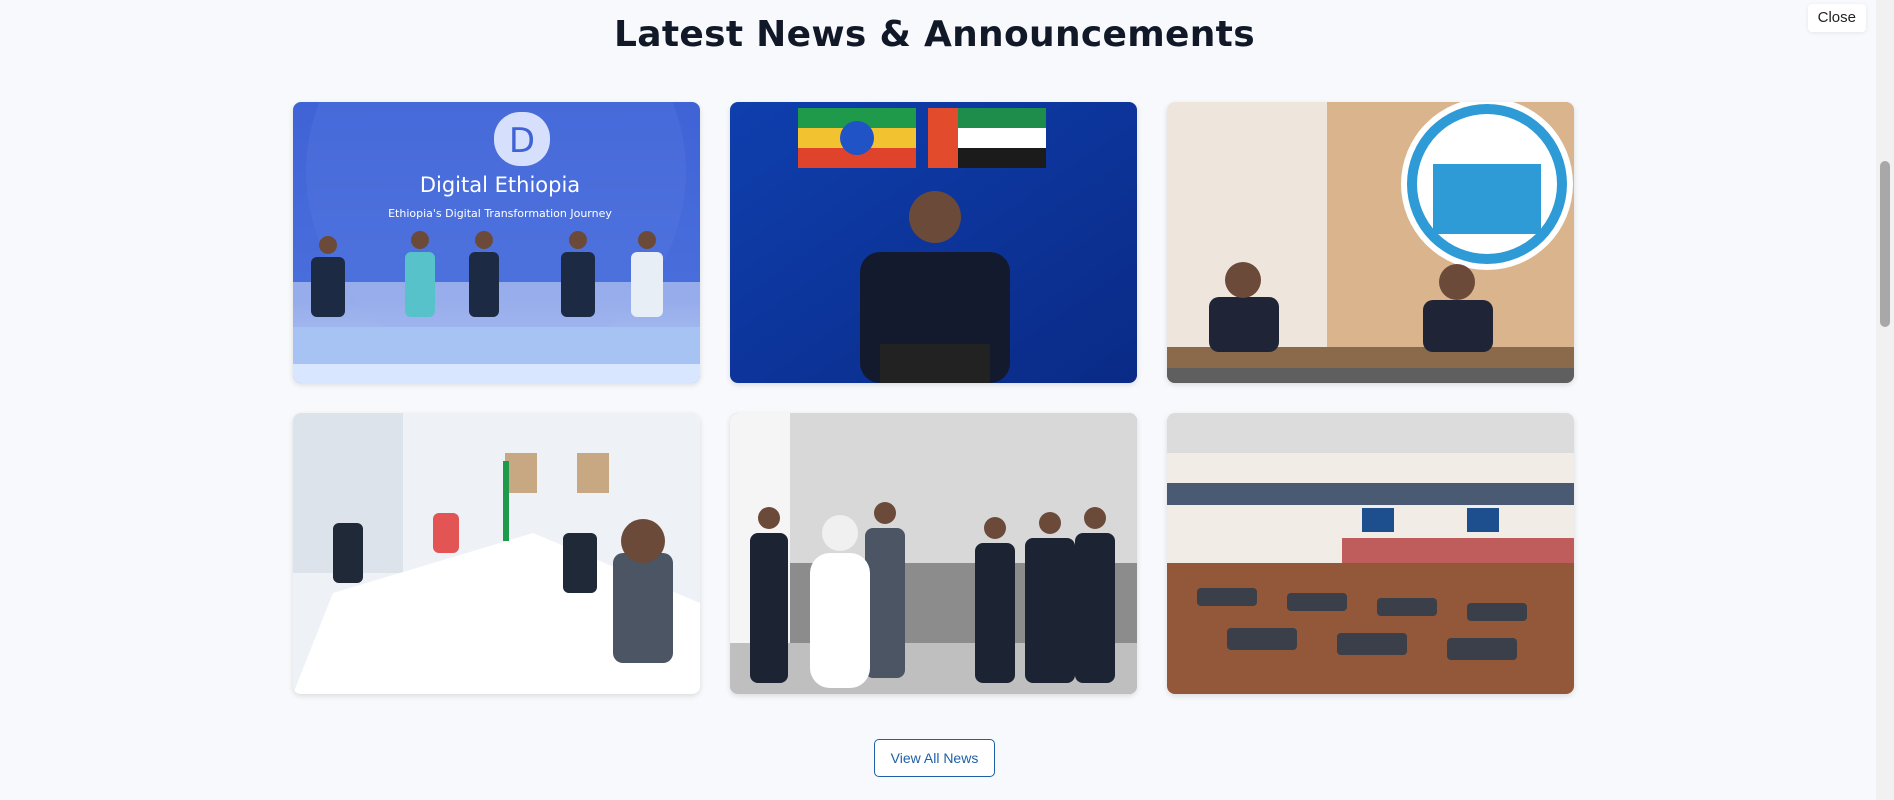 The height and width of the screenshot is (800, 1894). I want to click on close-button: Close, so click(1836, 18).